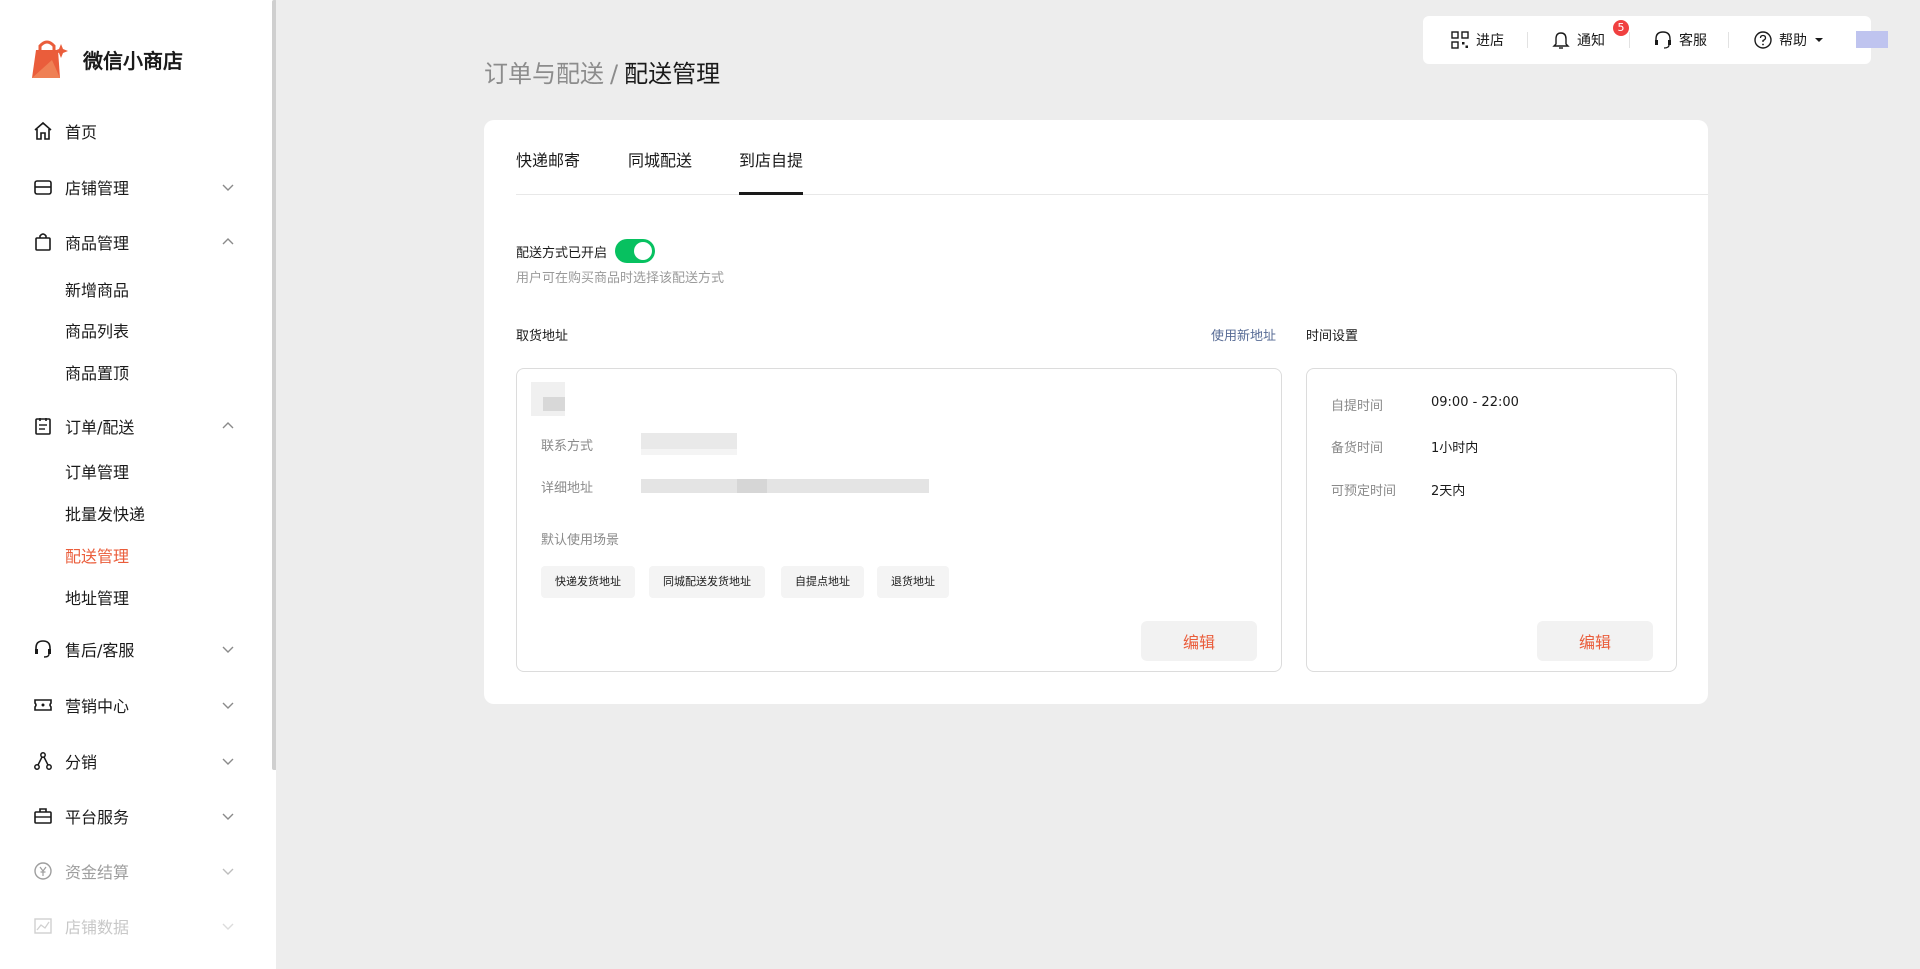 Image resolution: width=1920 pixels, height=969 pixels. I want to click on sidebar-item-label: 资金结算, so click(97, 872).